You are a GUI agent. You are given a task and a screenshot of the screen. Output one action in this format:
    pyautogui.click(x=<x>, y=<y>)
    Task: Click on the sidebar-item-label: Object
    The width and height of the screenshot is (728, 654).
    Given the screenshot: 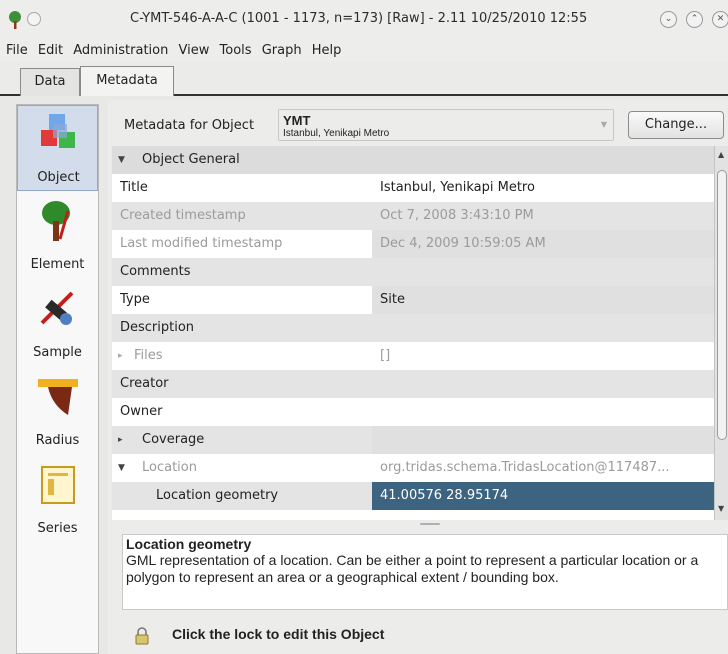 What is the action you would take?
    pyautogui.click(x=58, y=177)
    